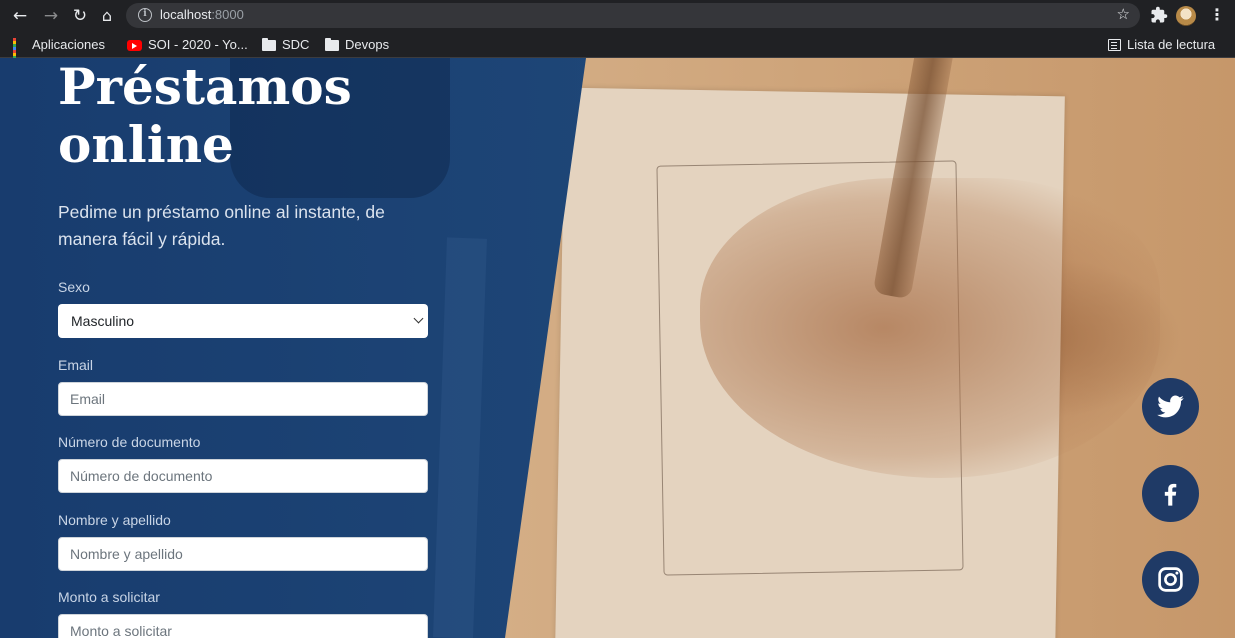 The width and height of the screenshot is (1235, 638). I want to click on sexo-selected-value: Masculino, so click(103, 321).